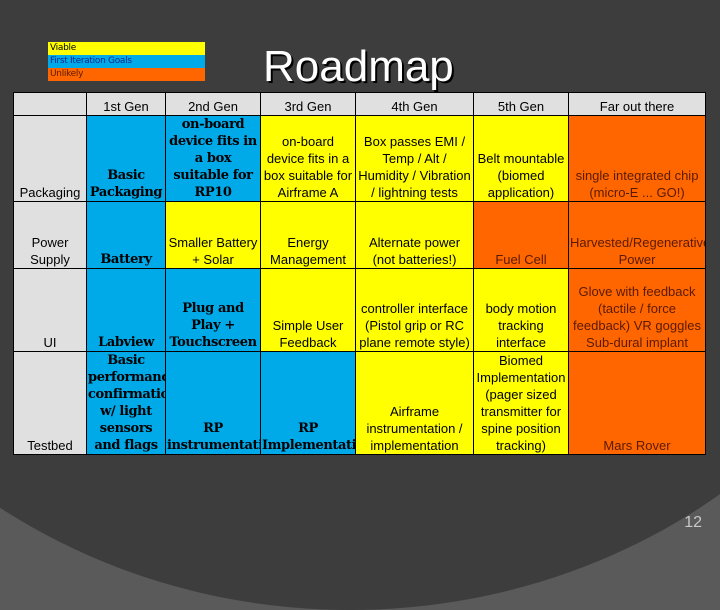  I want to click on legend: Viable First Iteration Goals Unlikely, so click(126, 61).